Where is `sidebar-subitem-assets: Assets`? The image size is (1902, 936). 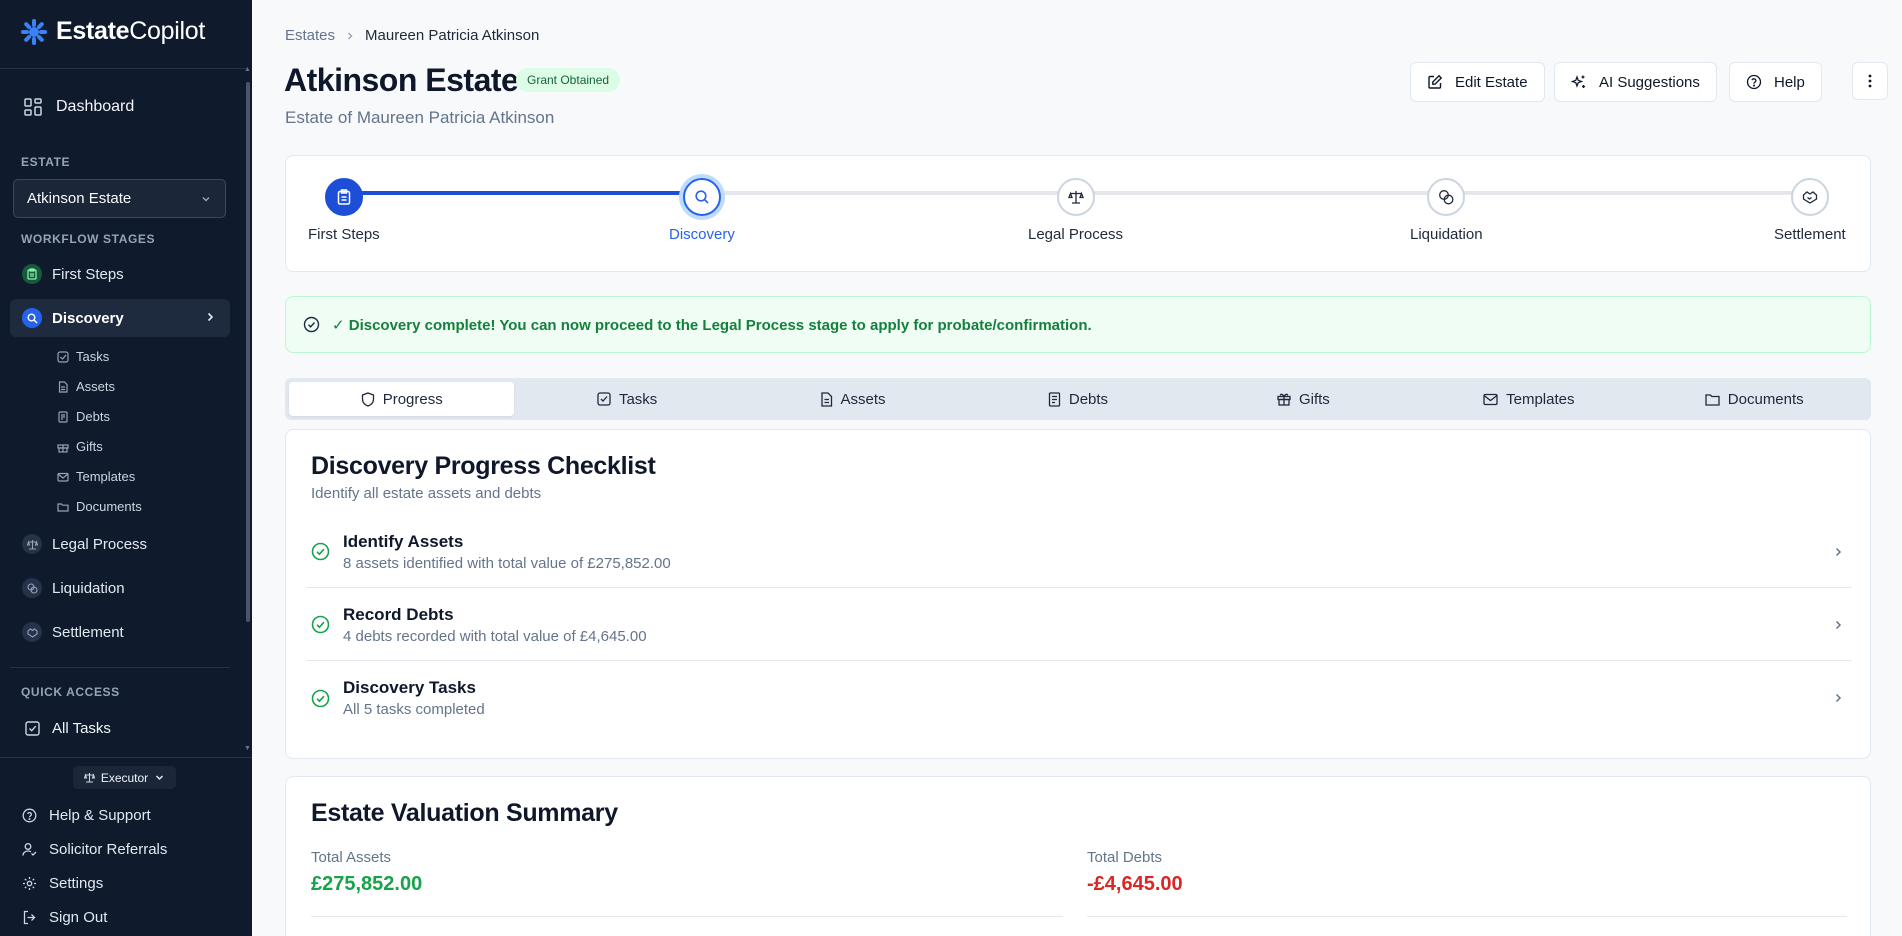
sidebar-subitem-assets: Assets is located at coordinates (86, 386).